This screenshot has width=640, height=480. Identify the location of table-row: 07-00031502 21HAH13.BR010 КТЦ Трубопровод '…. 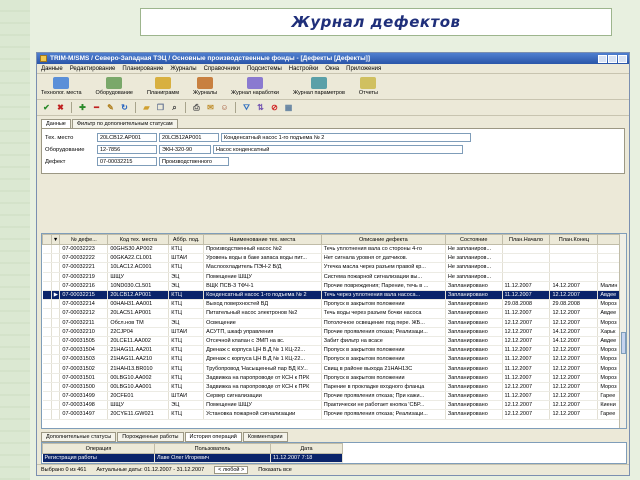
(334, 368).